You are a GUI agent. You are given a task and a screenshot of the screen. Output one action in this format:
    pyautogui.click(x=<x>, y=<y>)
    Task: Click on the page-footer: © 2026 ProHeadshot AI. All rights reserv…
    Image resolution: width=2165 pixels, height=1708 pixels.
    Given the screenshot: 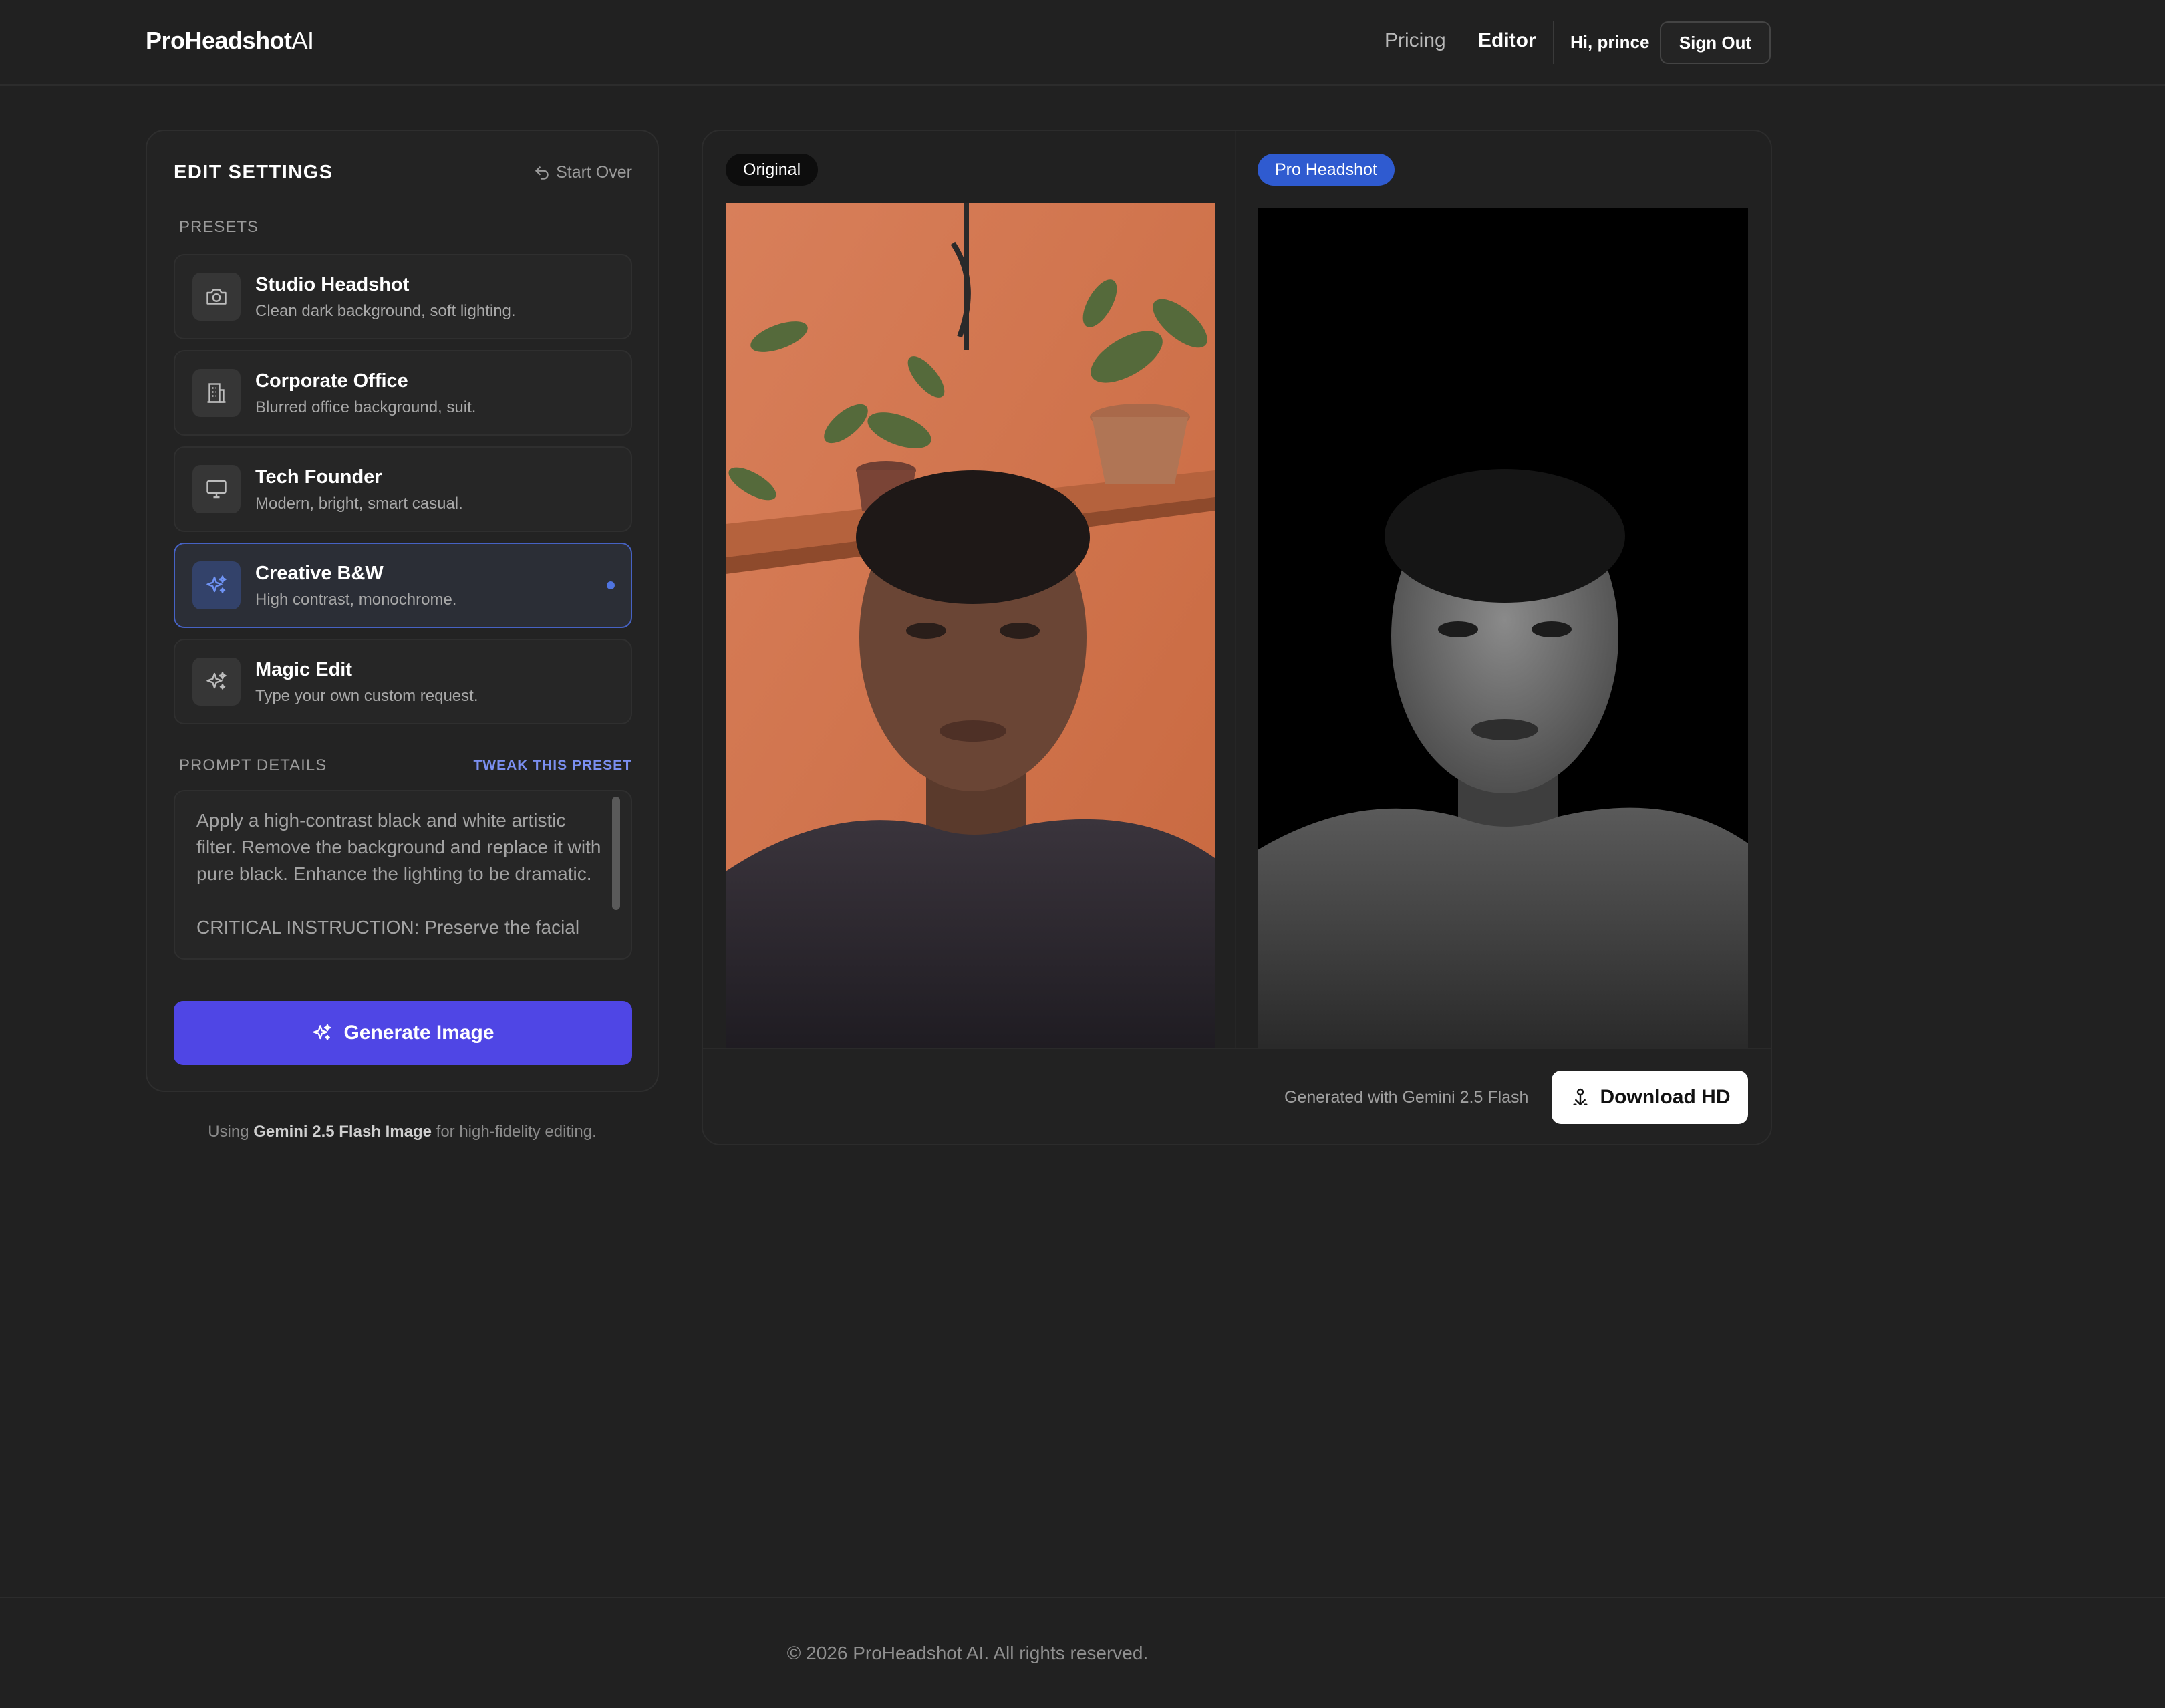 What is the action you would take?
    pyautogui.click(x=1082, y=1653)
    